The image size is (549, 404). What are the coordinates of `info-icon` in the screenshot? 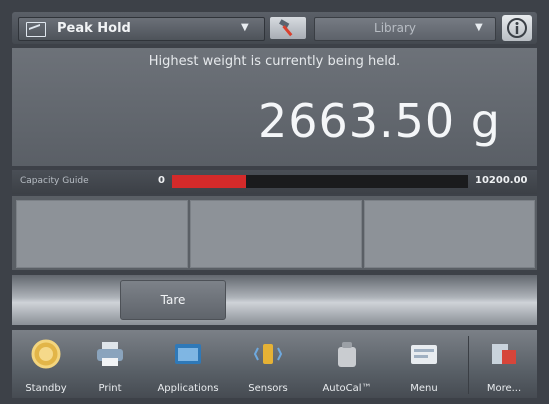 It's located at (517, 28).